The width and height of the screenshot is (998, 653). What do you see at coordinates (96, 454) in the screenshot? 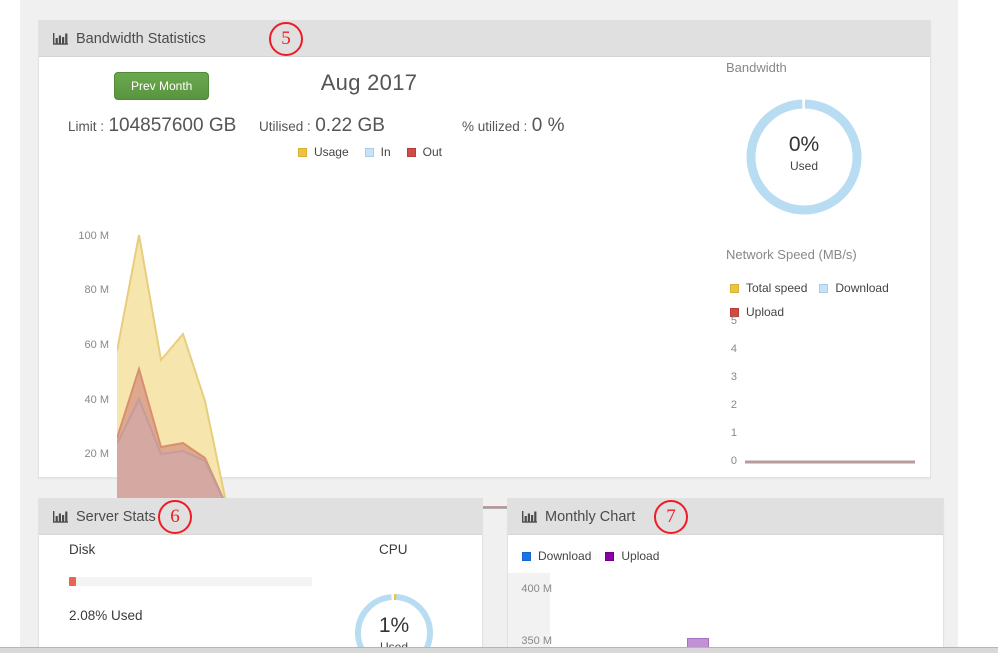
I see `y-tick-label: 20 M` at bounding box center [96, 454].